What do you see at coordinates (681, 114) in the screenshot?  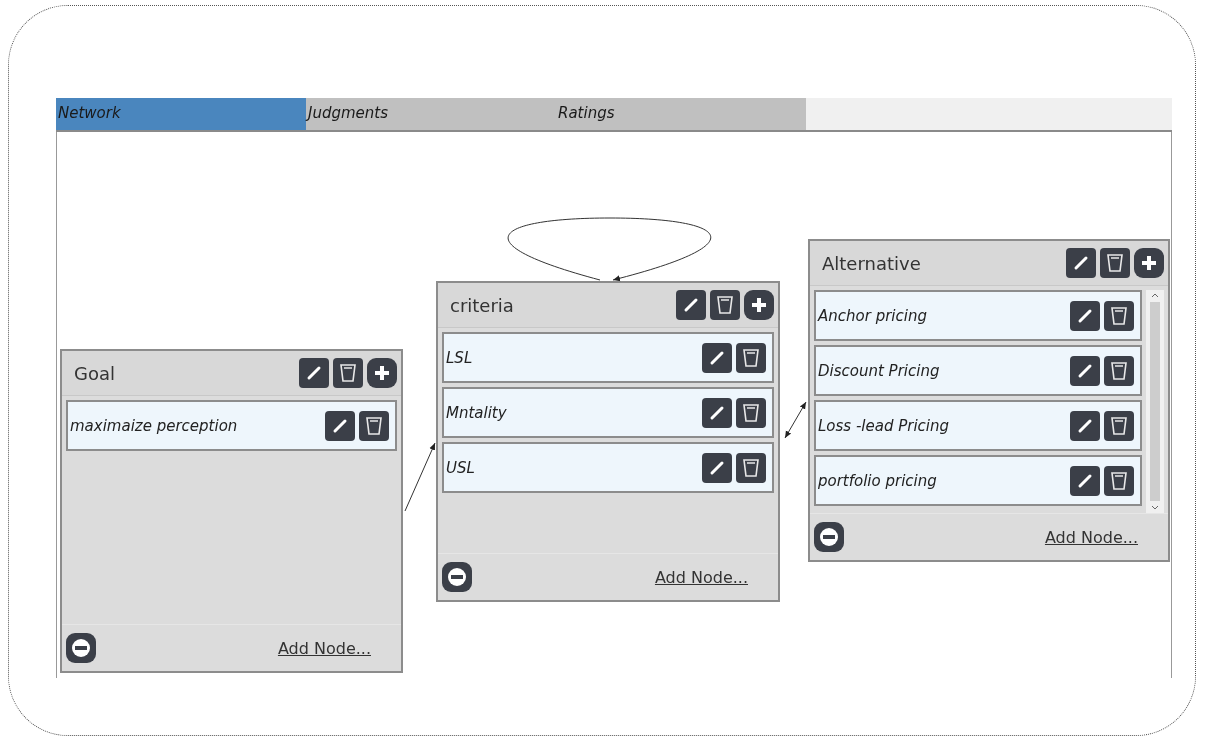 I see `tab: Ratings` at bounding box center [681, 114].